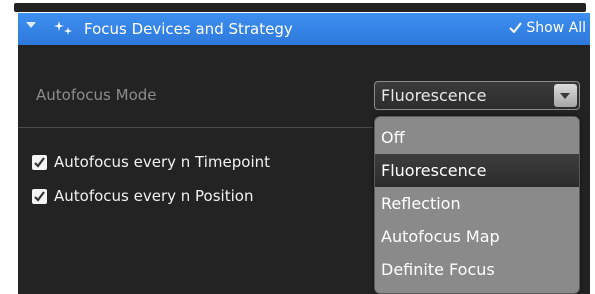 The height and width of the screenshot is (294, 595). Describe the element at coordinates (31, 25) in the screenshot. I see `collapse-chevron-icon` at that location.